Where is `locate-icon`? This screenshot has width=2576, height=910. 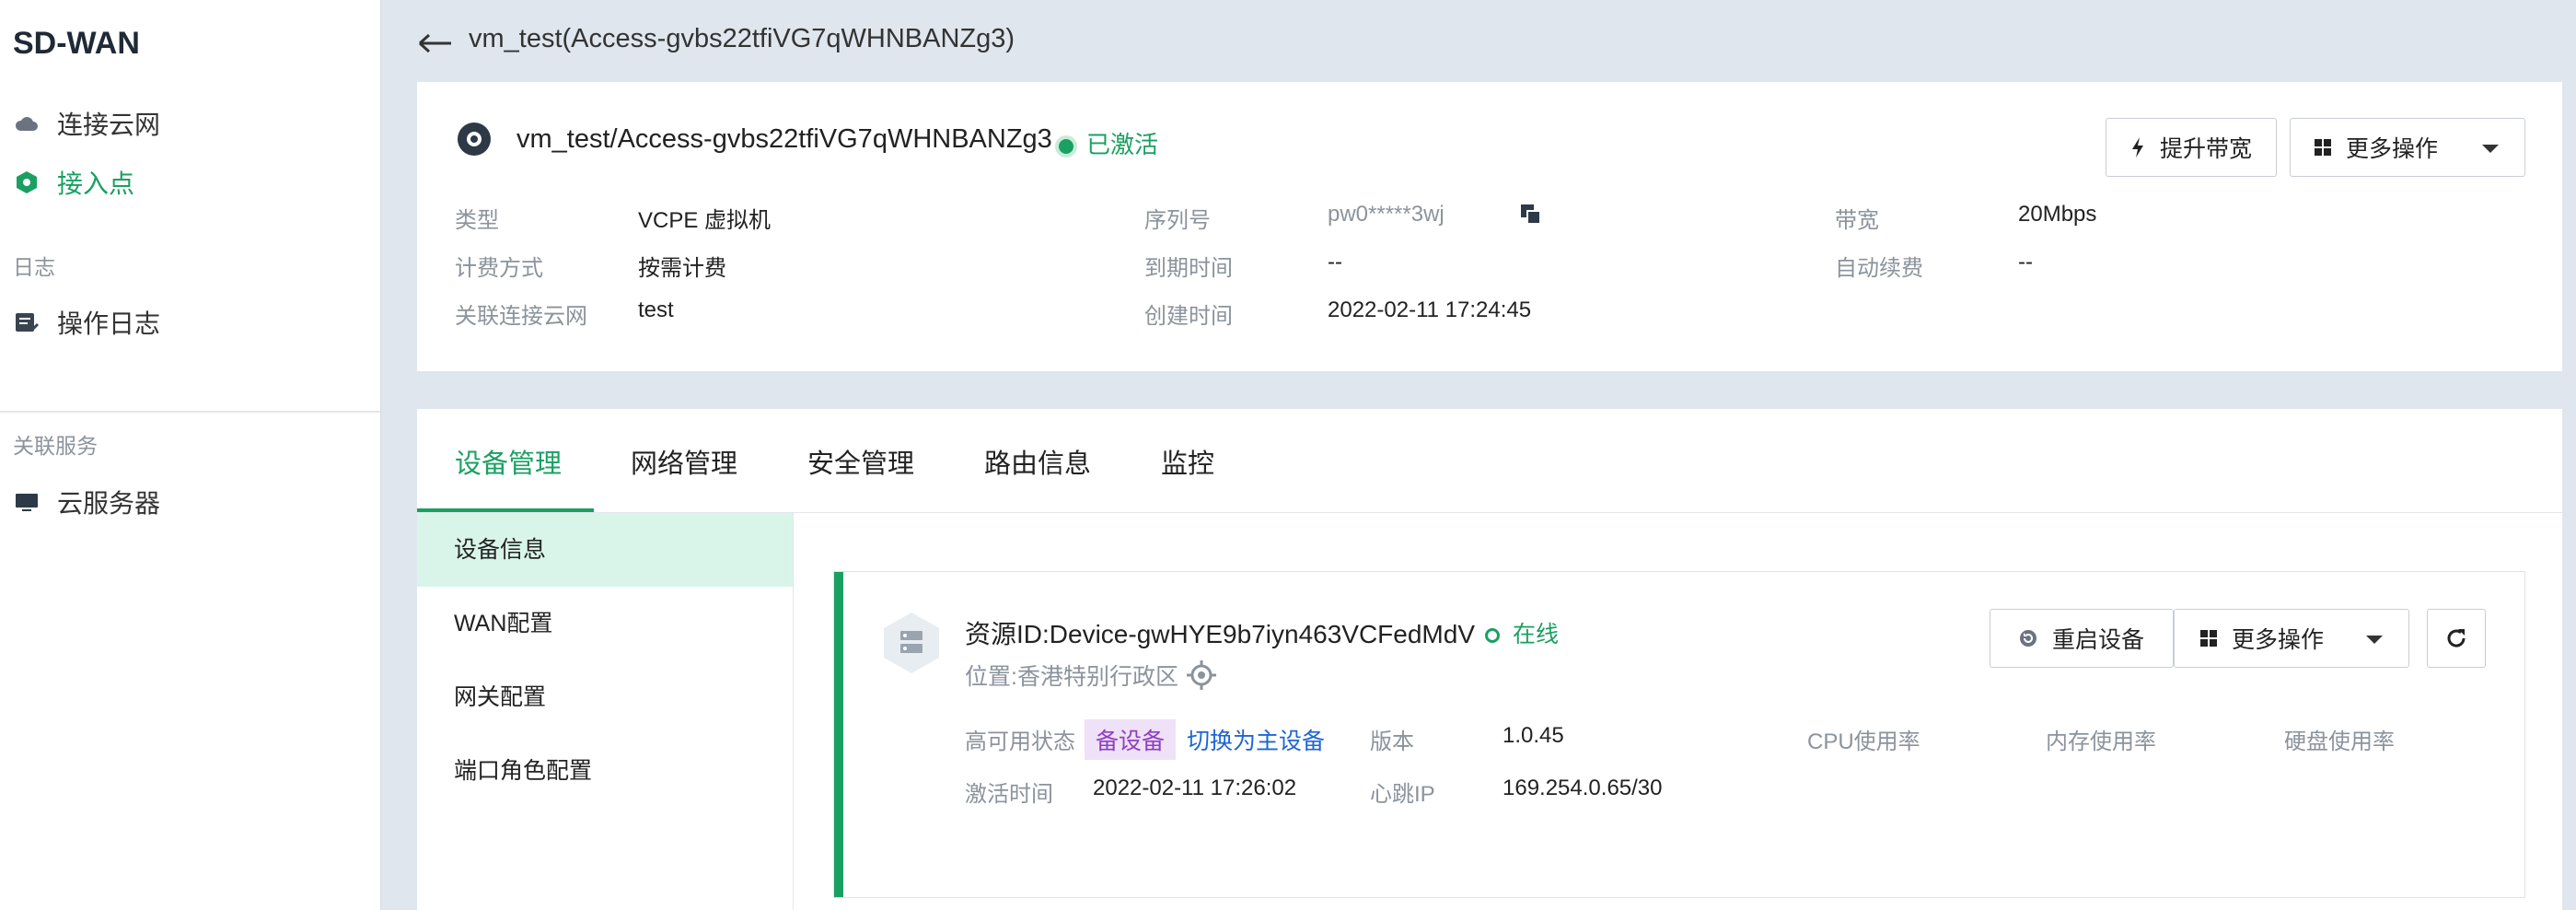 locate-icon is located at coordinates (1201, 675).